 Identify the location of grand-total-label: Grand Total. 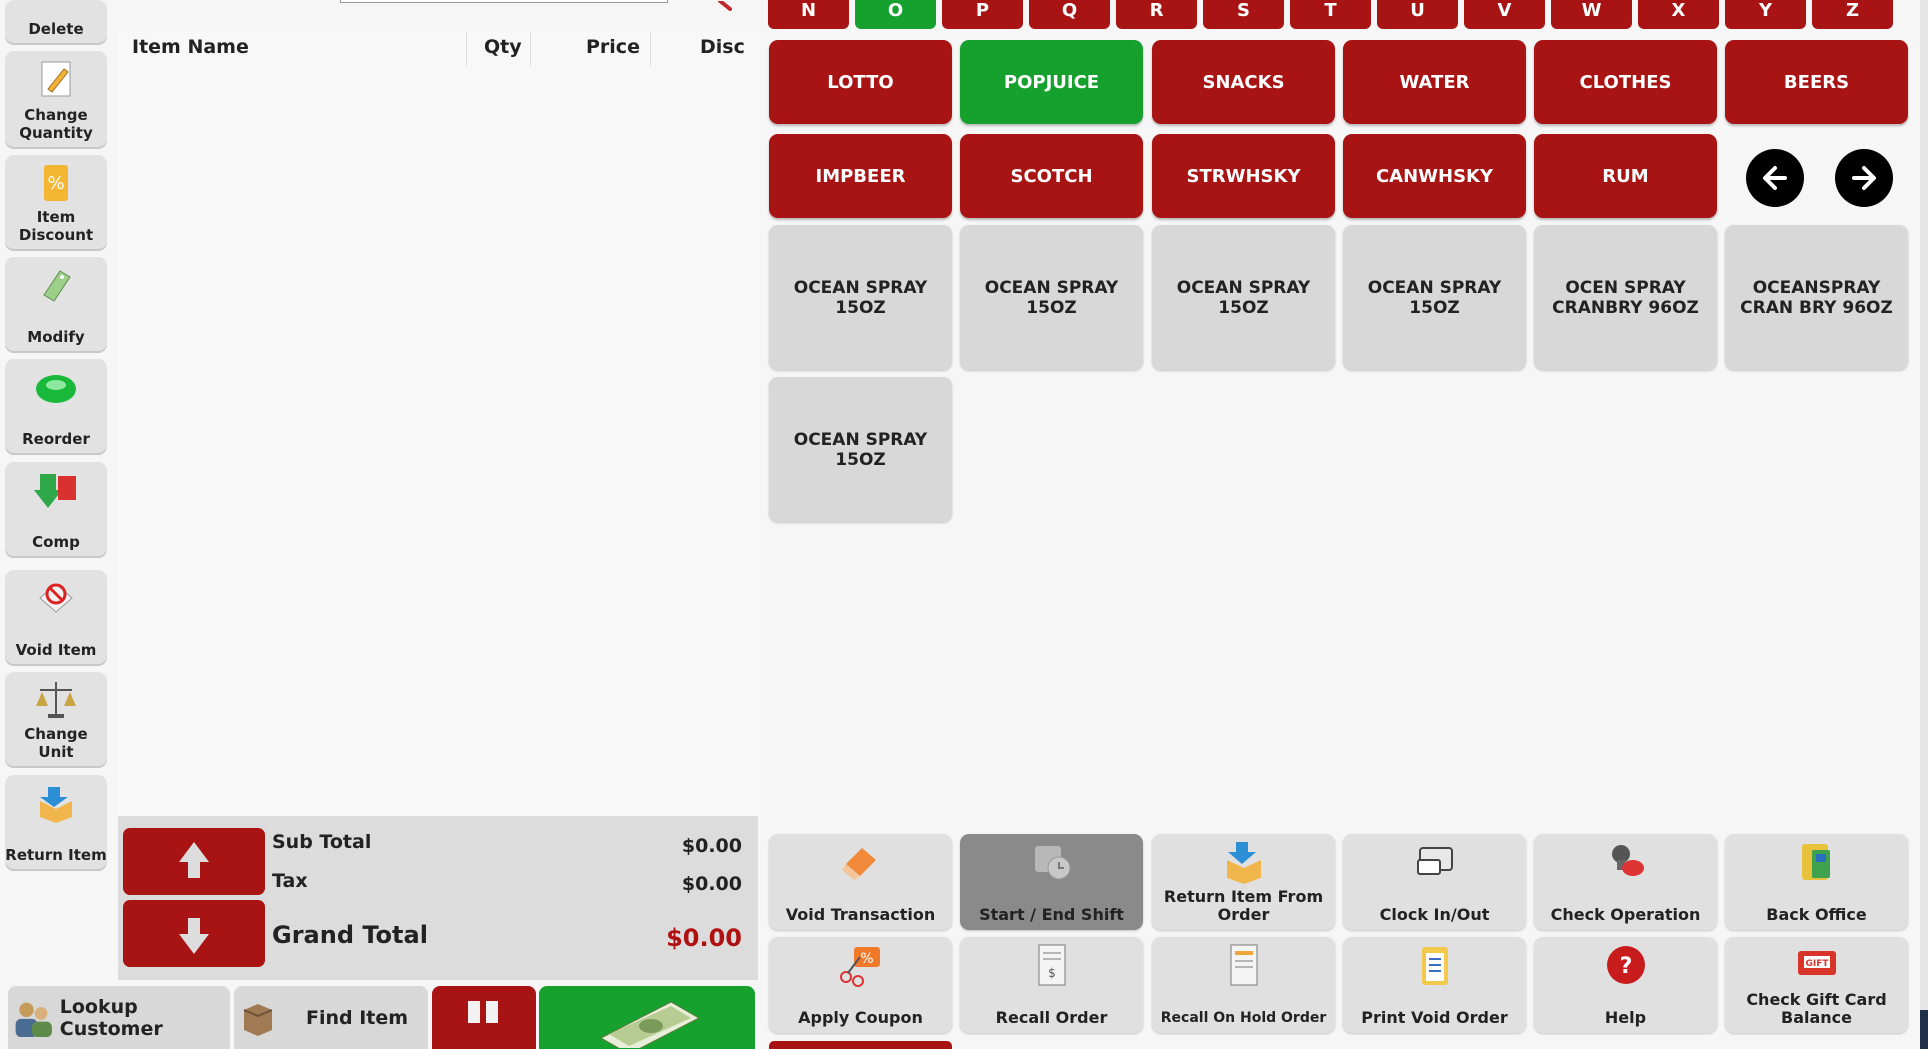
(350, 935).